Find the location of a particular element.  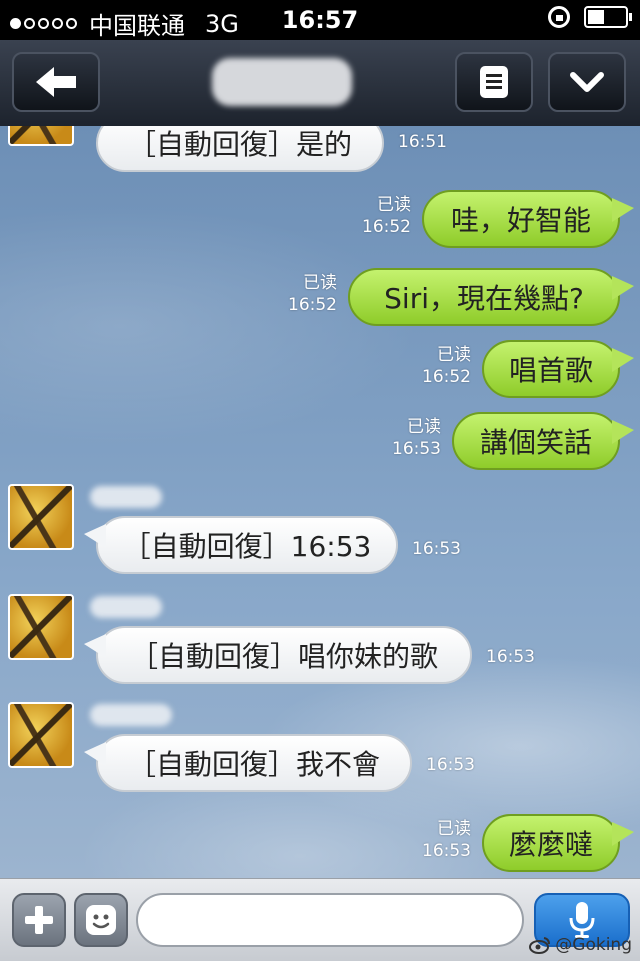

plus-icon is located at coordinates (39, 920).